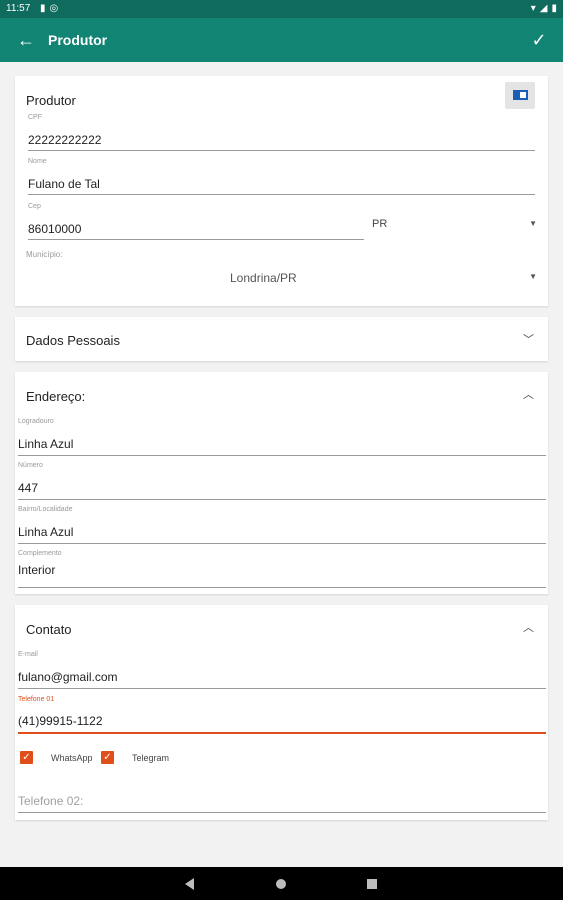 This screenshot has height=900, width=563. What do you see at coordinates (45, 509) in the screenshot?
I see `bairro-label: Bairro/Localidade` at bounding box center [45, 509].